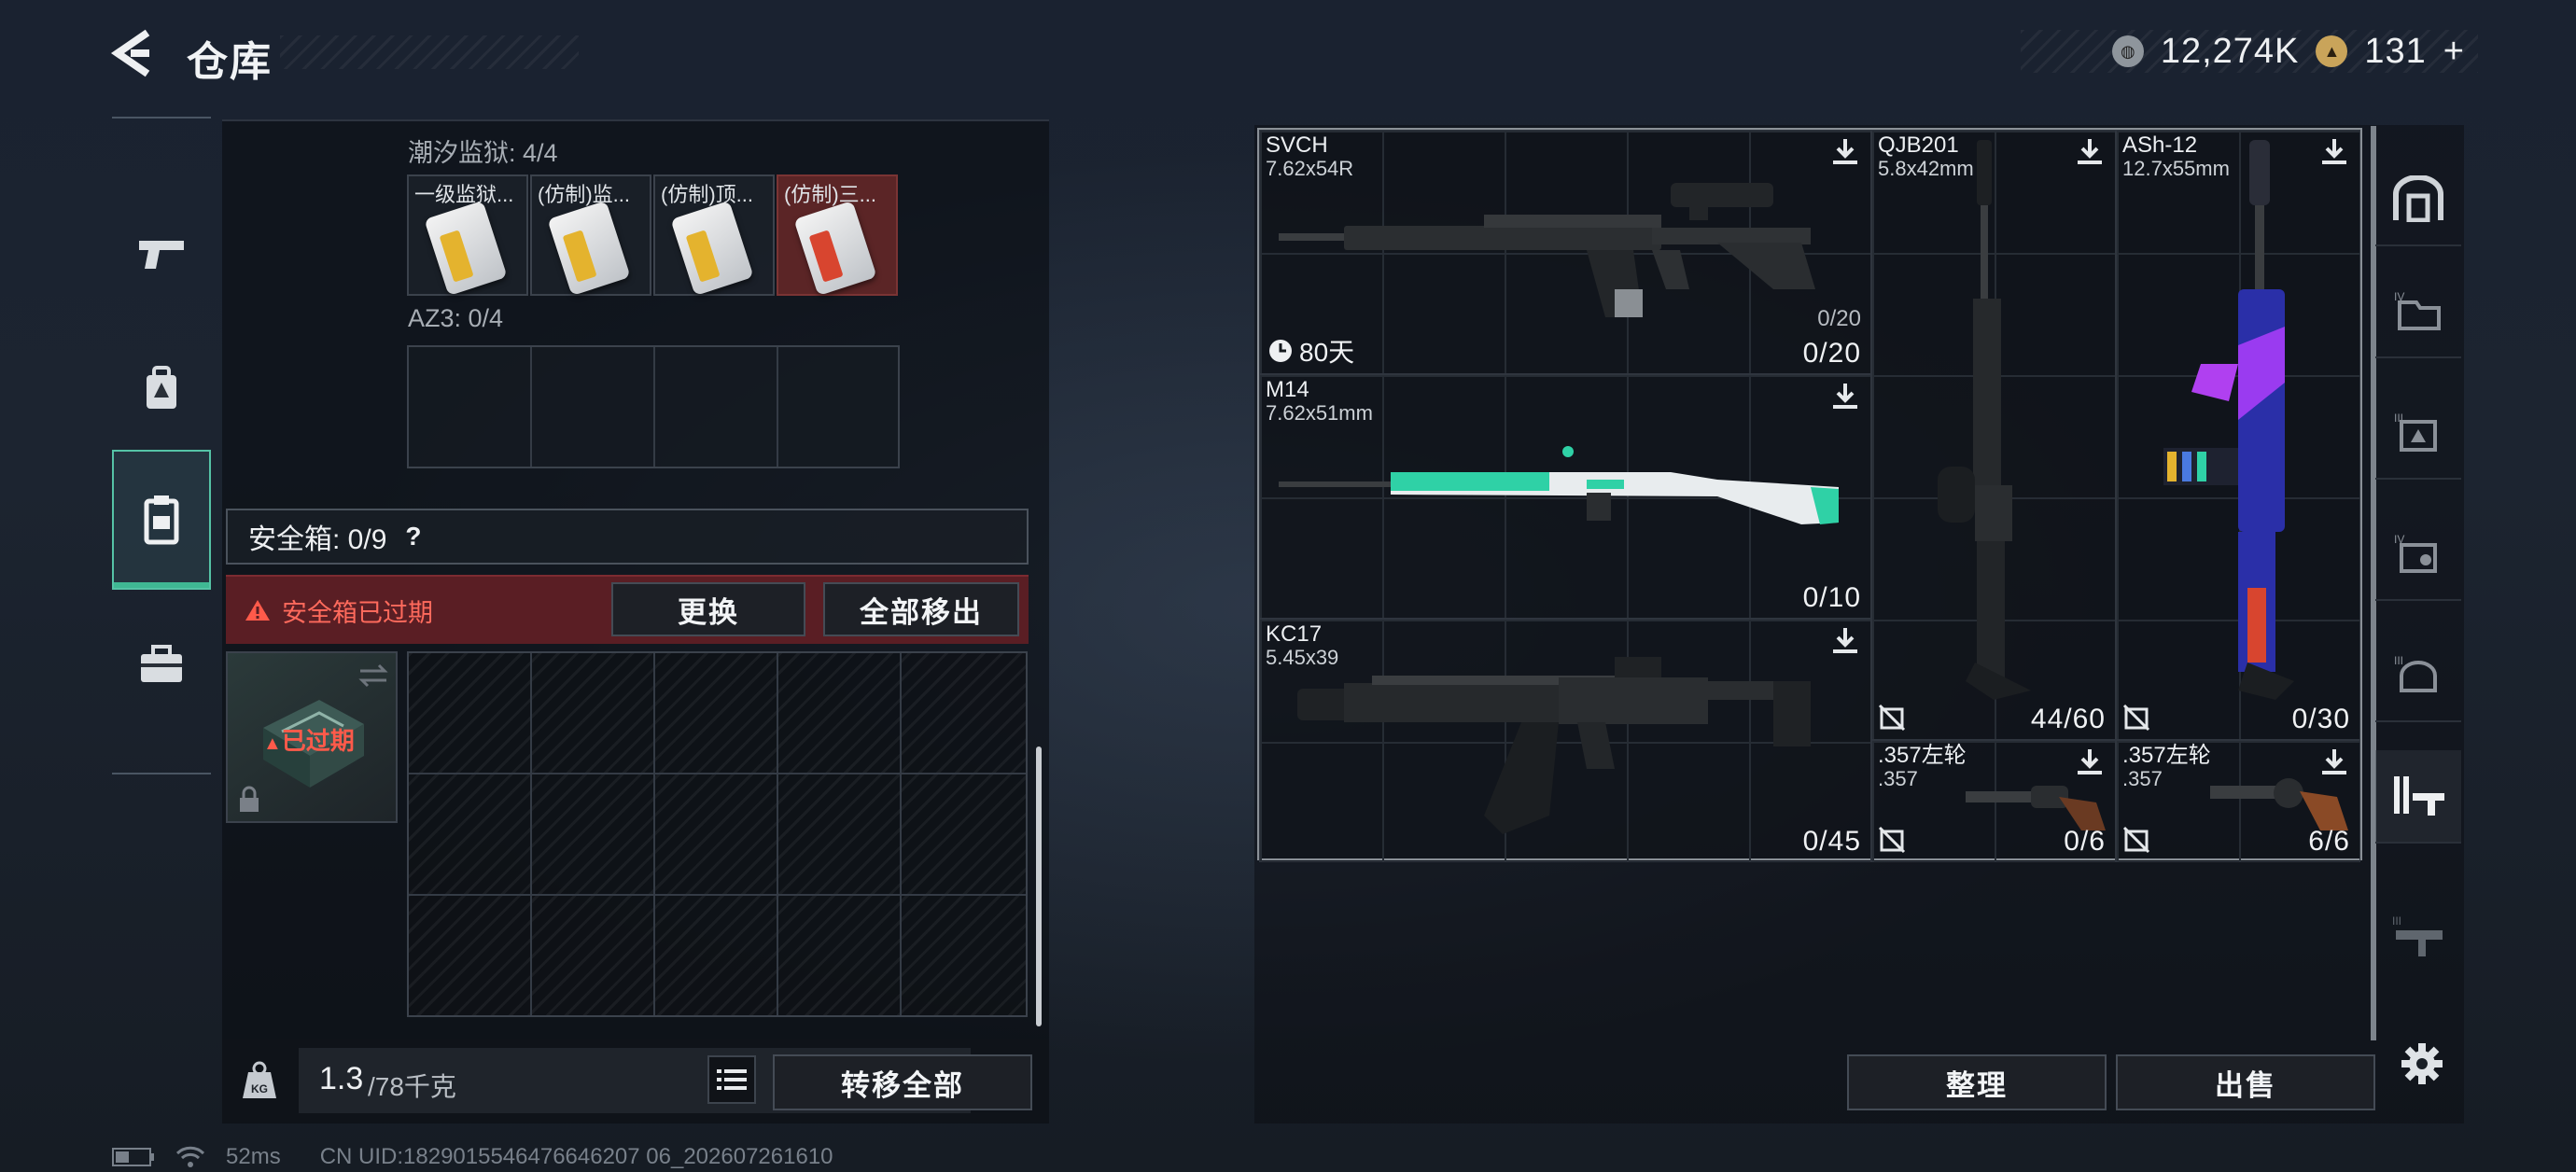  Describe the element at coordinates (2279, 804) in the screenshot. I see `revolver-image` at that location.